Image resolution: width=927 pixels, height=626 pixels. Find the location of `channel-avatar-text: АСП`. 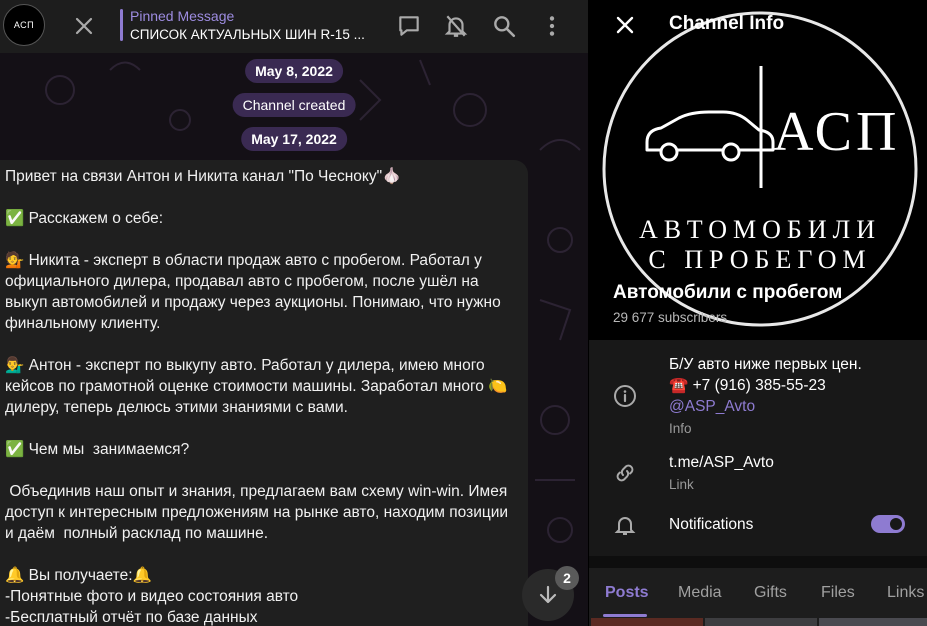

channel-avatar-text: АСП is located at coordinates (24, 25).